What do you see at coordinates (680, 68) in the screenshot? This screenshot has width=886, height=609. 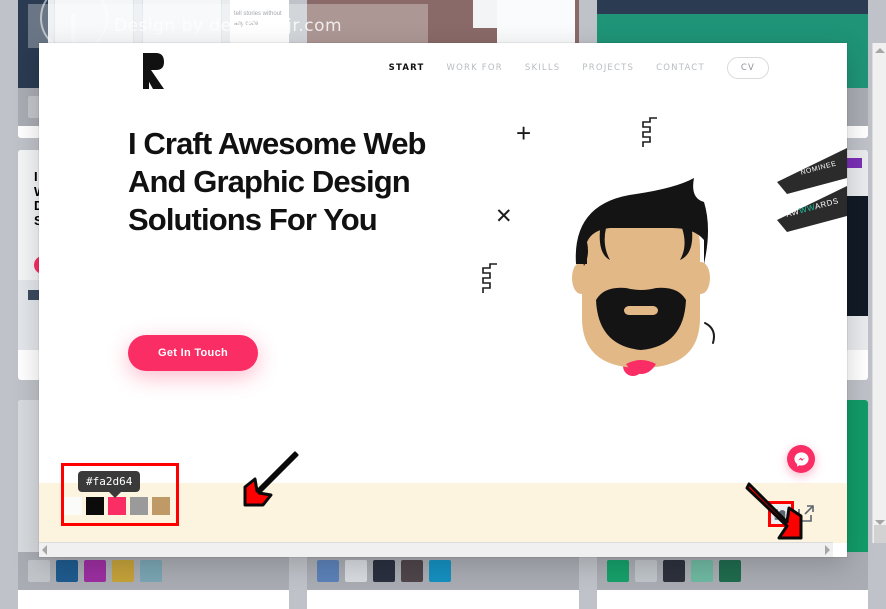 I see `nav-item-contact: CONTACT` at bounding box center [680, 68].